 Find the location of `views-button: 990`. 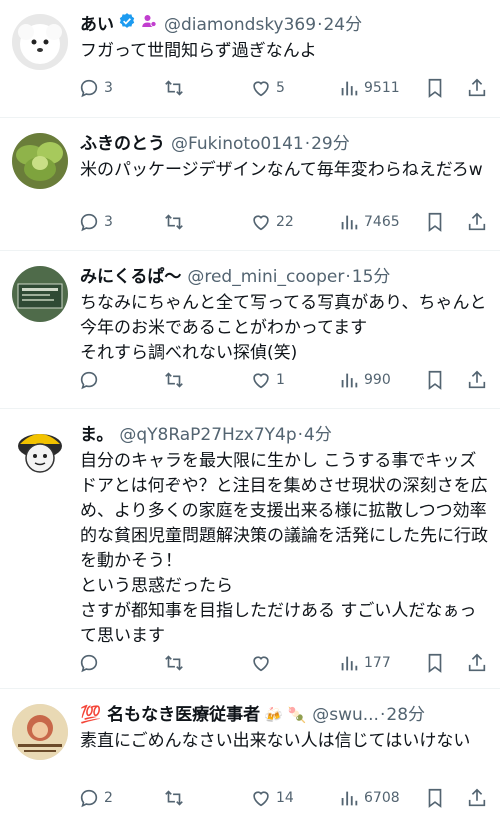

views-button: 990 is located at coordinates (364, 380).